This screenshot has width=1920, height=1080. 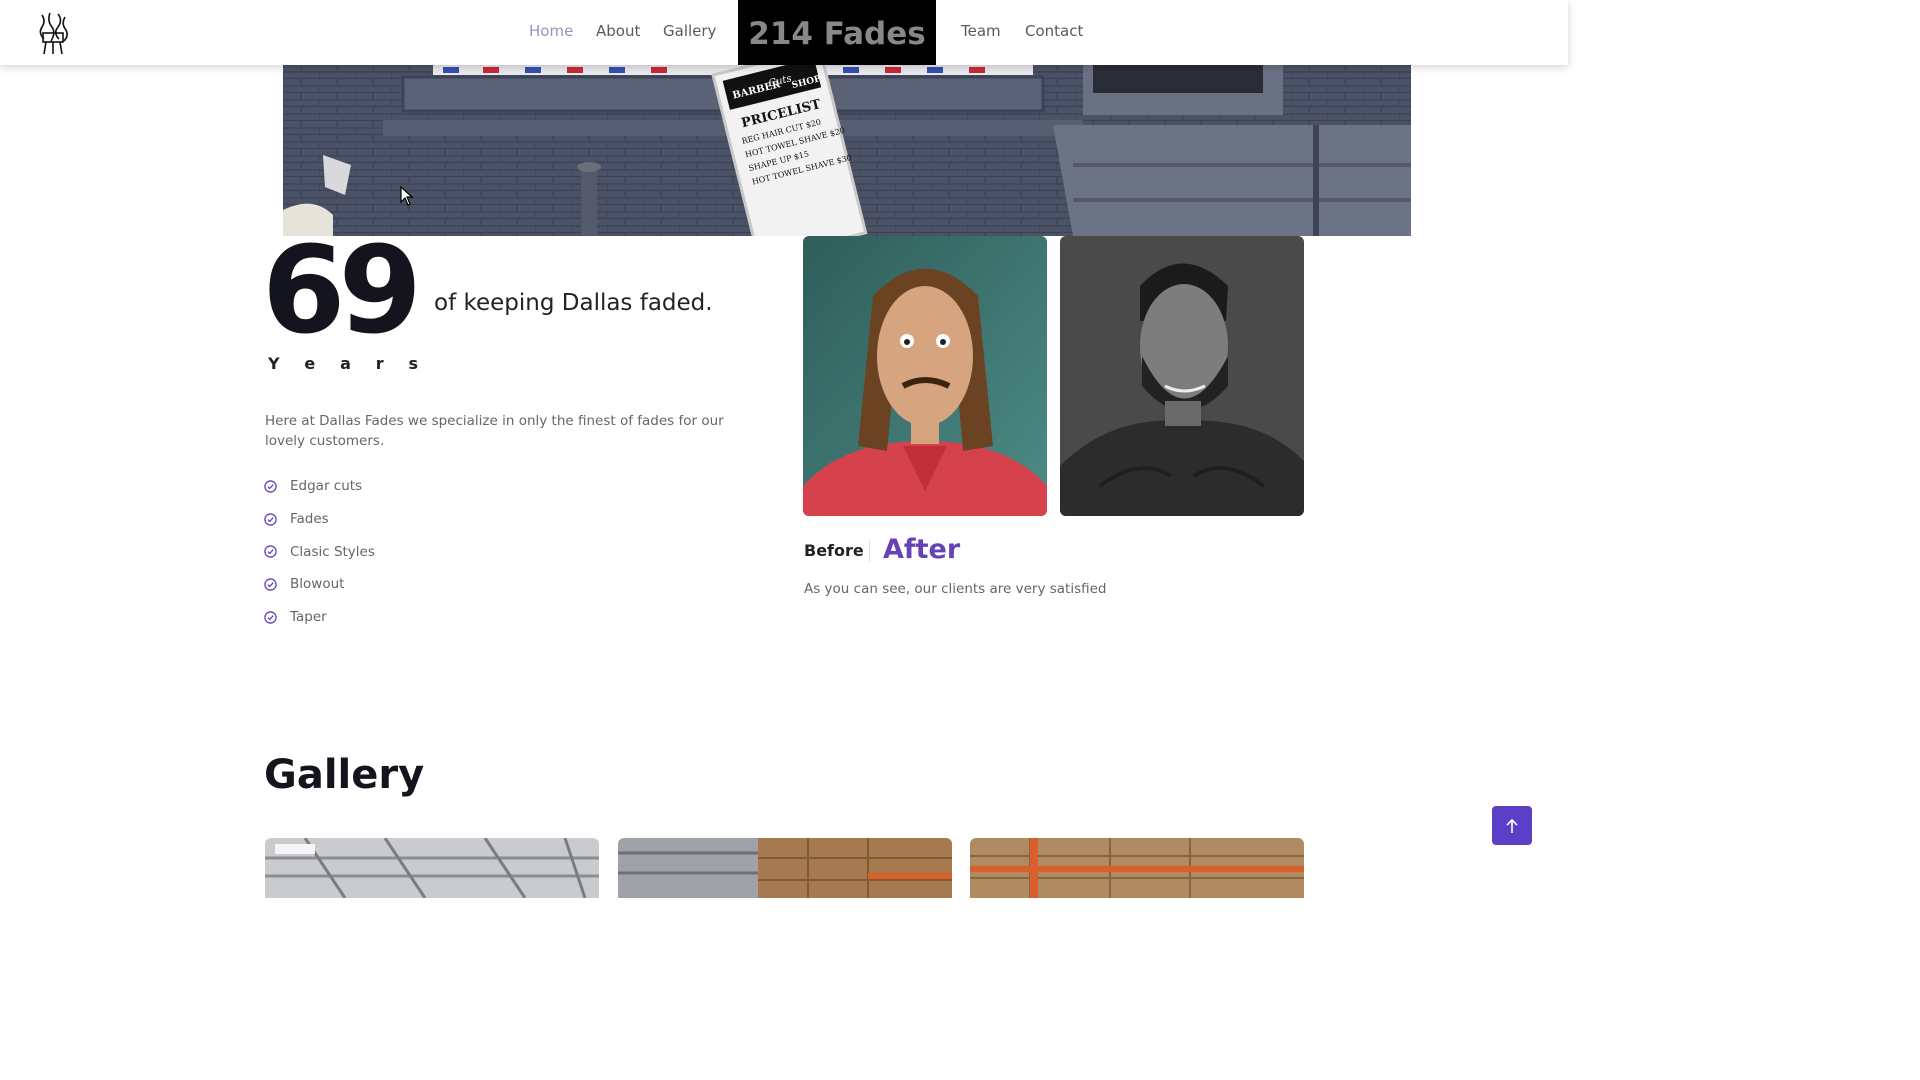 I want to click on list-item: Edgar cuts, so click(x=319, y=486).